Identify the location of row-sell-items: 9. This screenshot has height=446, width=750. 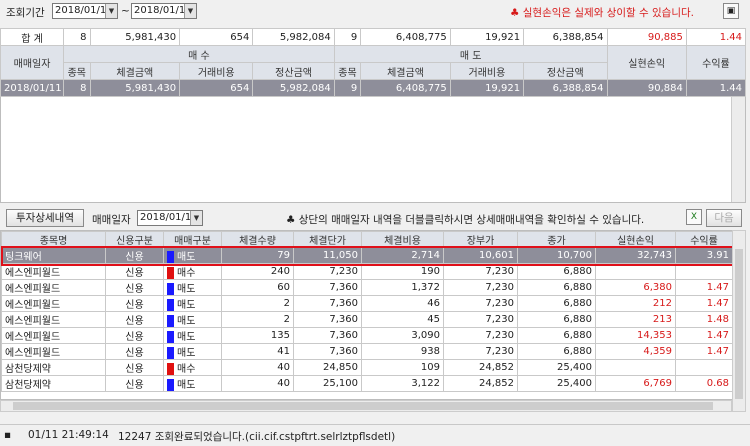
(347, 88).